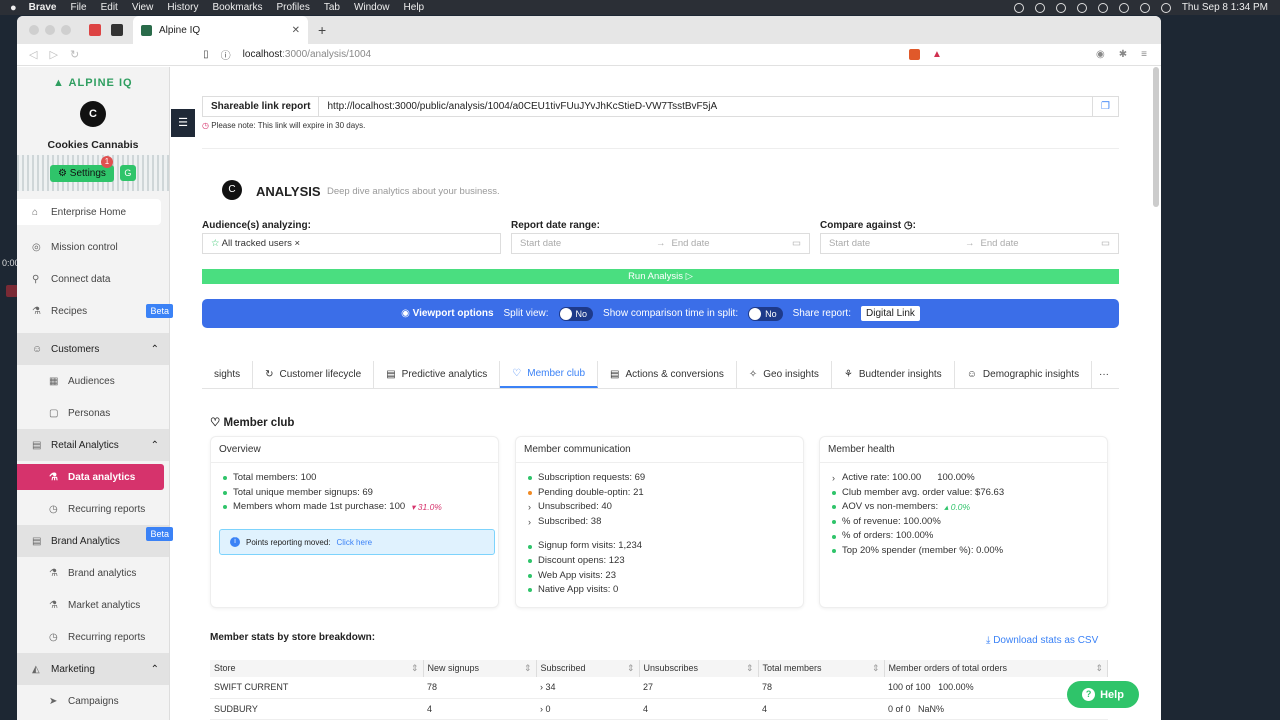 Image resolution: width=1280 pixels, height=720 pixels. Describe the element at coordinates (182, 7) in the screenshot. I see `menu-history: History` at that location.